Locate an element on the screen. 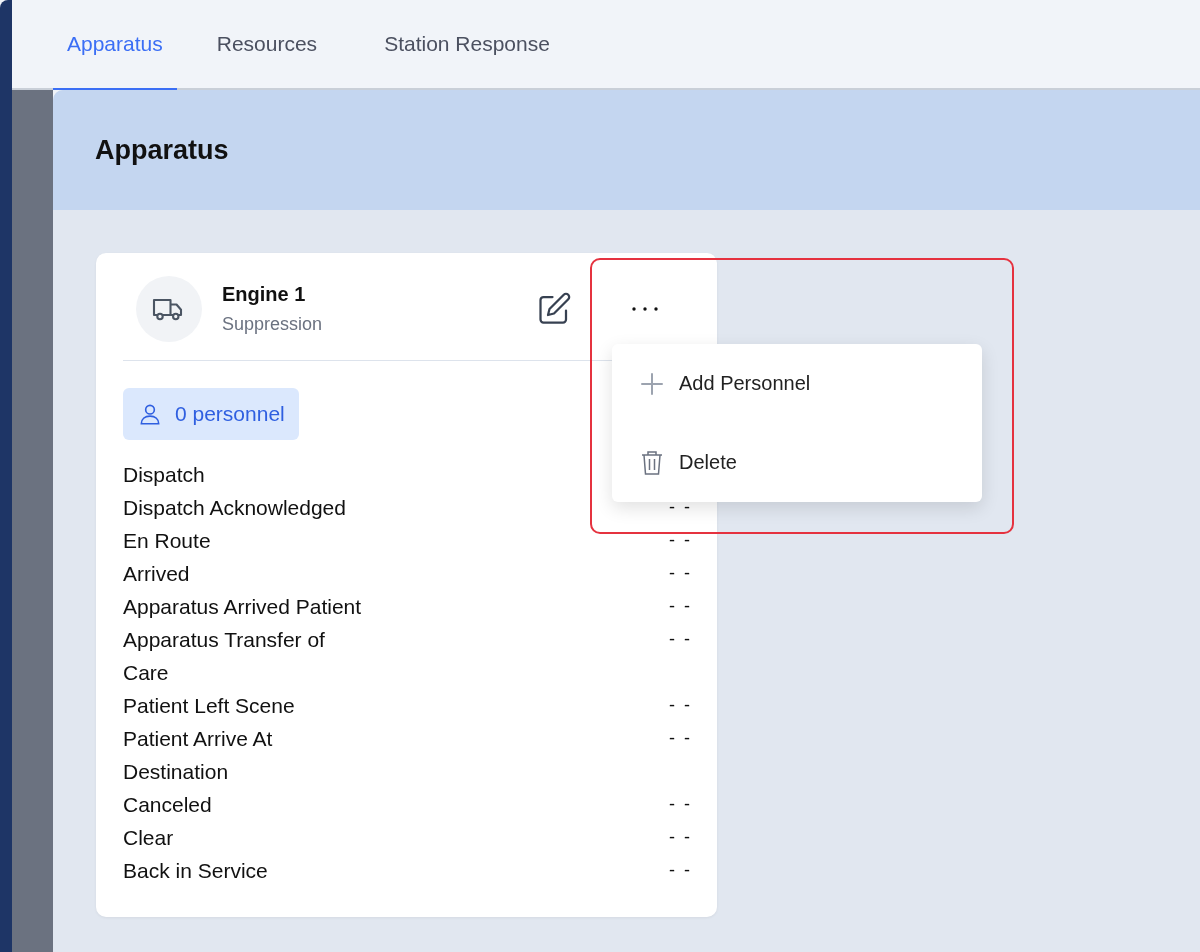 The width and height of the screenshot is (1200, 952). status-label: En Route is located at coordinates (167, 541).